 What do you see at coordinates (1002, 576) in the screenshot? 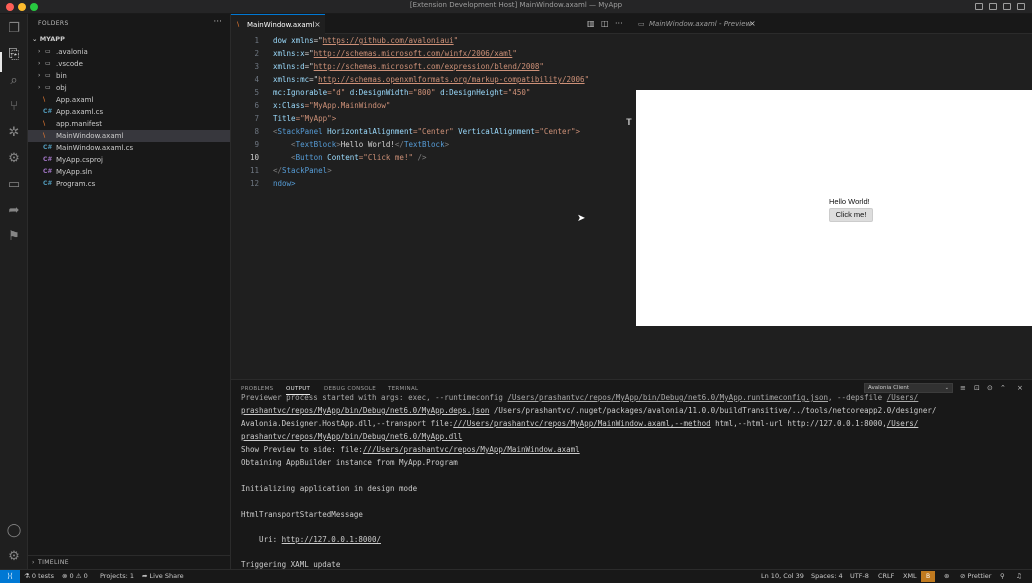
I see `broadcast-icon: ⚲` at bounding box center [1002, 576].